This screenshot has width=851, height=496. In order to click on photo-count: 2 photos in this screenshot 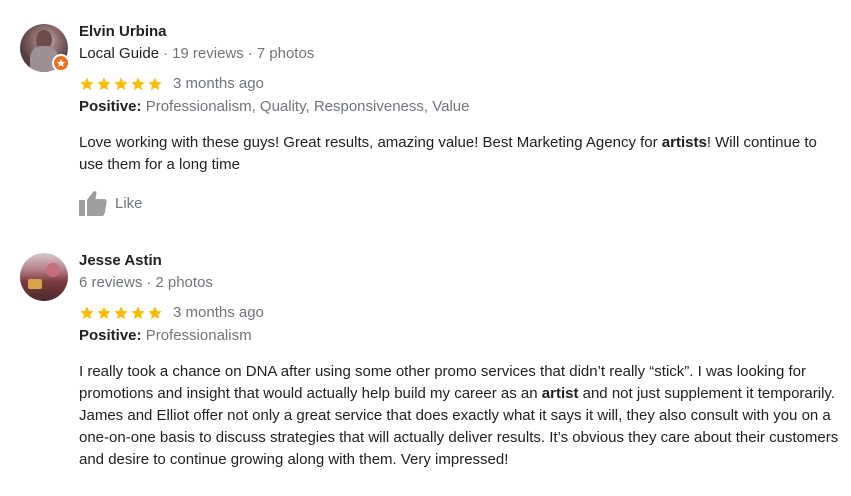, I will do `click(184, 282)`.